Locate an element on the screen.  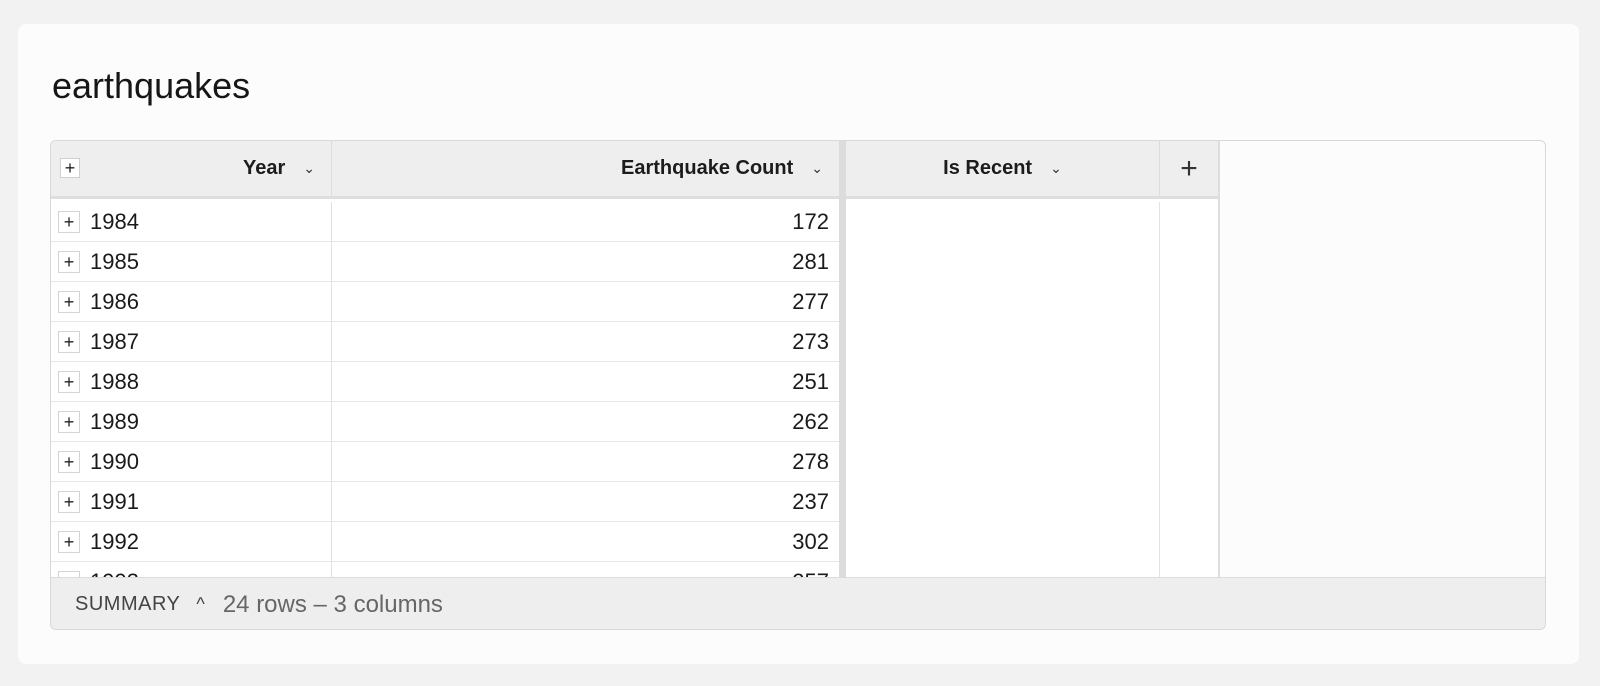
count-value: 302 is located at coordinates (810, 541).